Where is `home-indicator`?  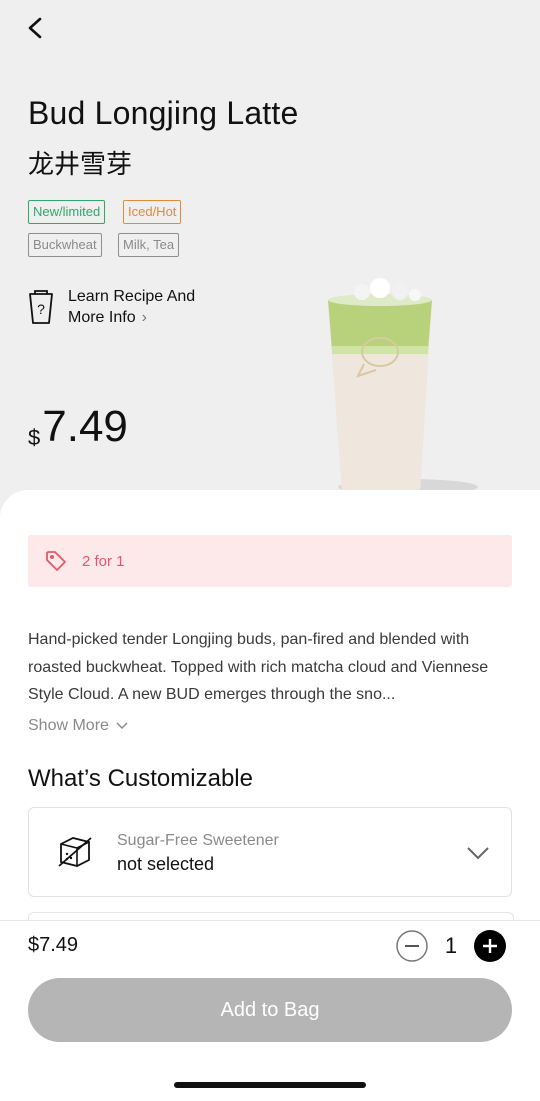
home-indicator is located at coordinates (270, 1085).